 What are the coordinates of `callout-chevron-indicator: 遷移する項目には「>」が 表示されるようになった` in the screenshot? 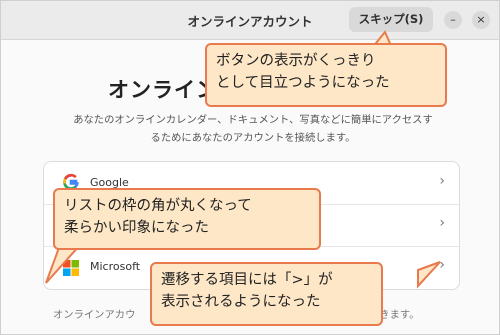 It's located at (266, 294).